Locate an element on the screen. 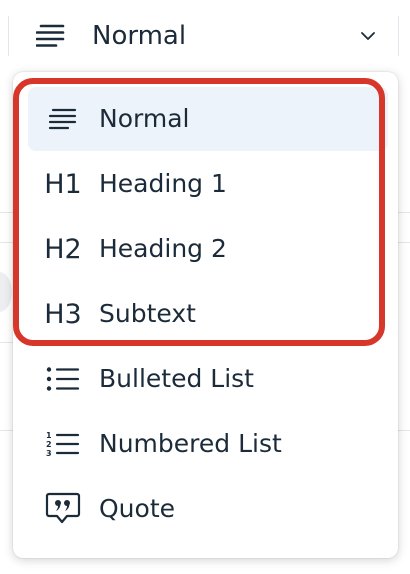  menu-item-label: Quote is located at coordinates (137, 508).